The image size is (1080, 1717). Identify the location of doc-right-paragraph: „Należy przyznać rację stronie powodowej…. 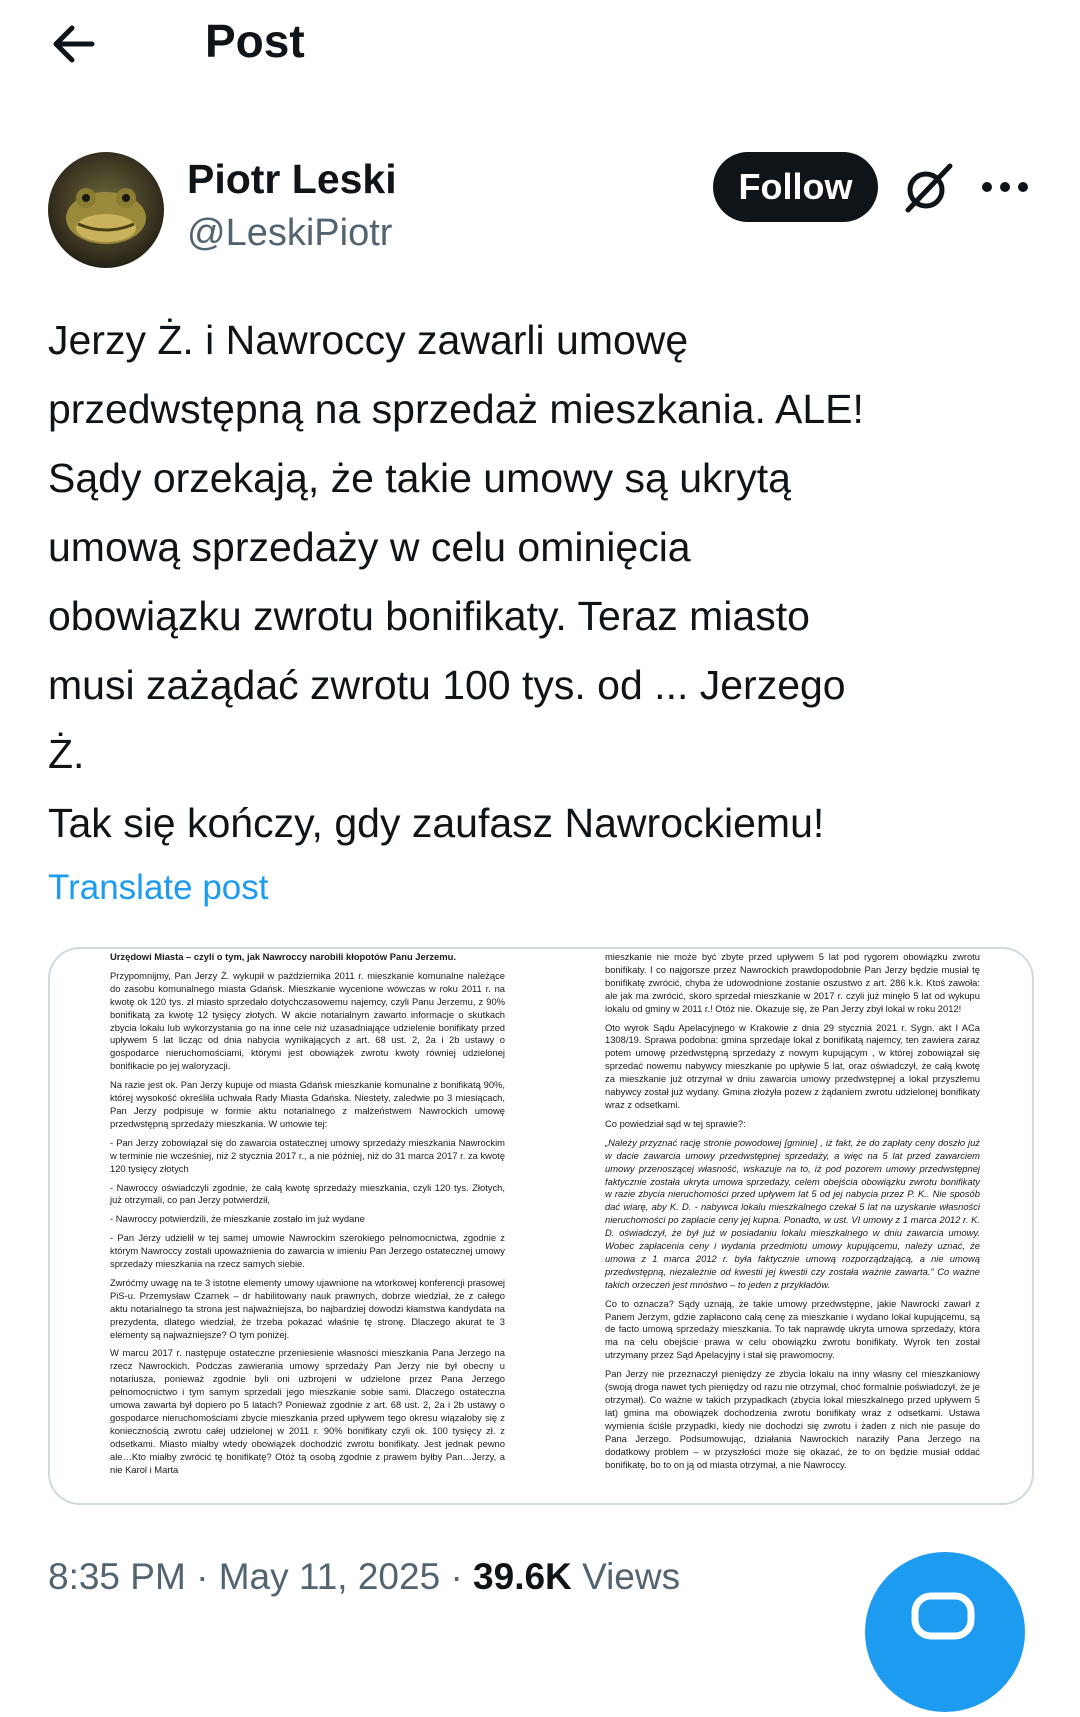
(792, 1213).